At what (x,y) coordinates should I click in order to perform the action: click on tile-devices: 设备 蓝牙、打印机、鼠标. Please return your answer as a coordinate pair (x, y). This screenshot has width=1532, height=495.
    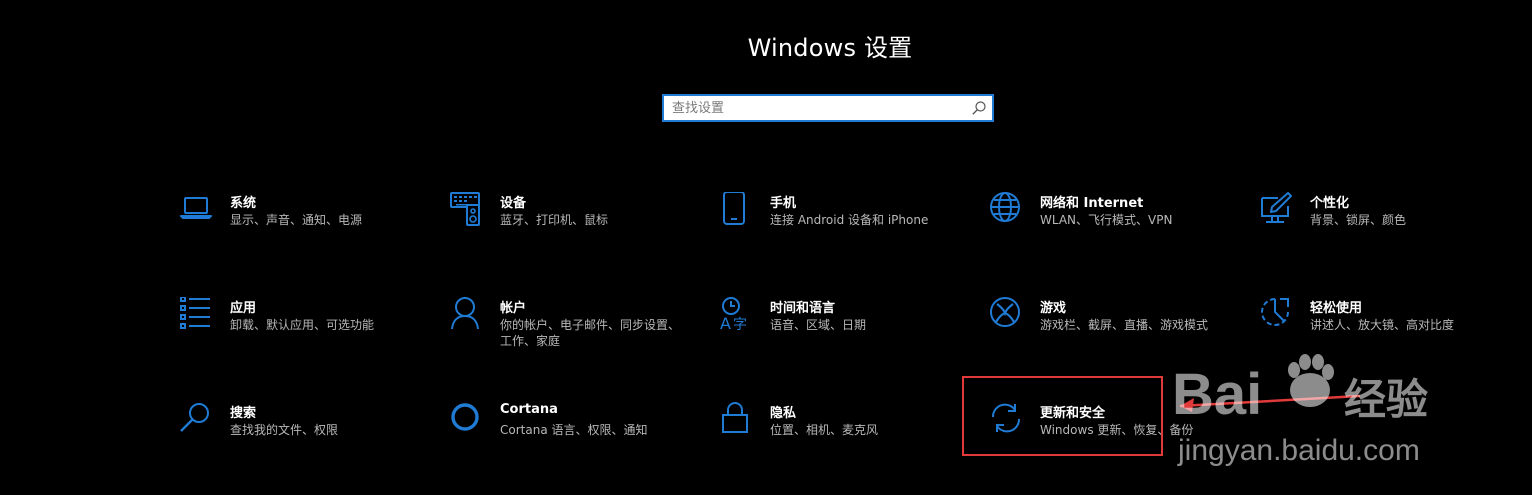
    Looking at the image, I should click on (575, 227).